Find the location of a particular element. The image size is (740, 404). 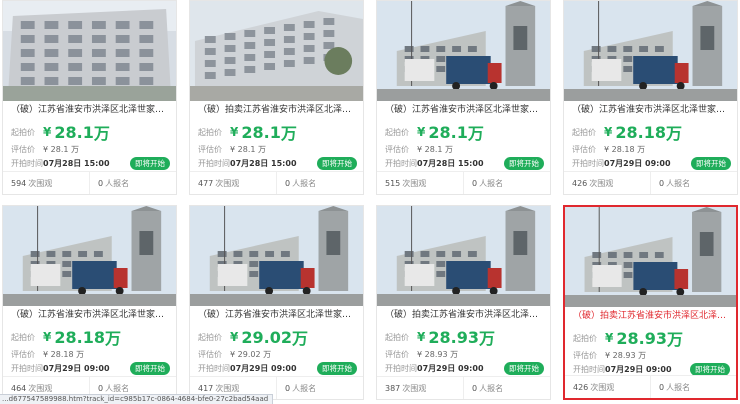

views-number: 515 is located at coordinates (393, 183).